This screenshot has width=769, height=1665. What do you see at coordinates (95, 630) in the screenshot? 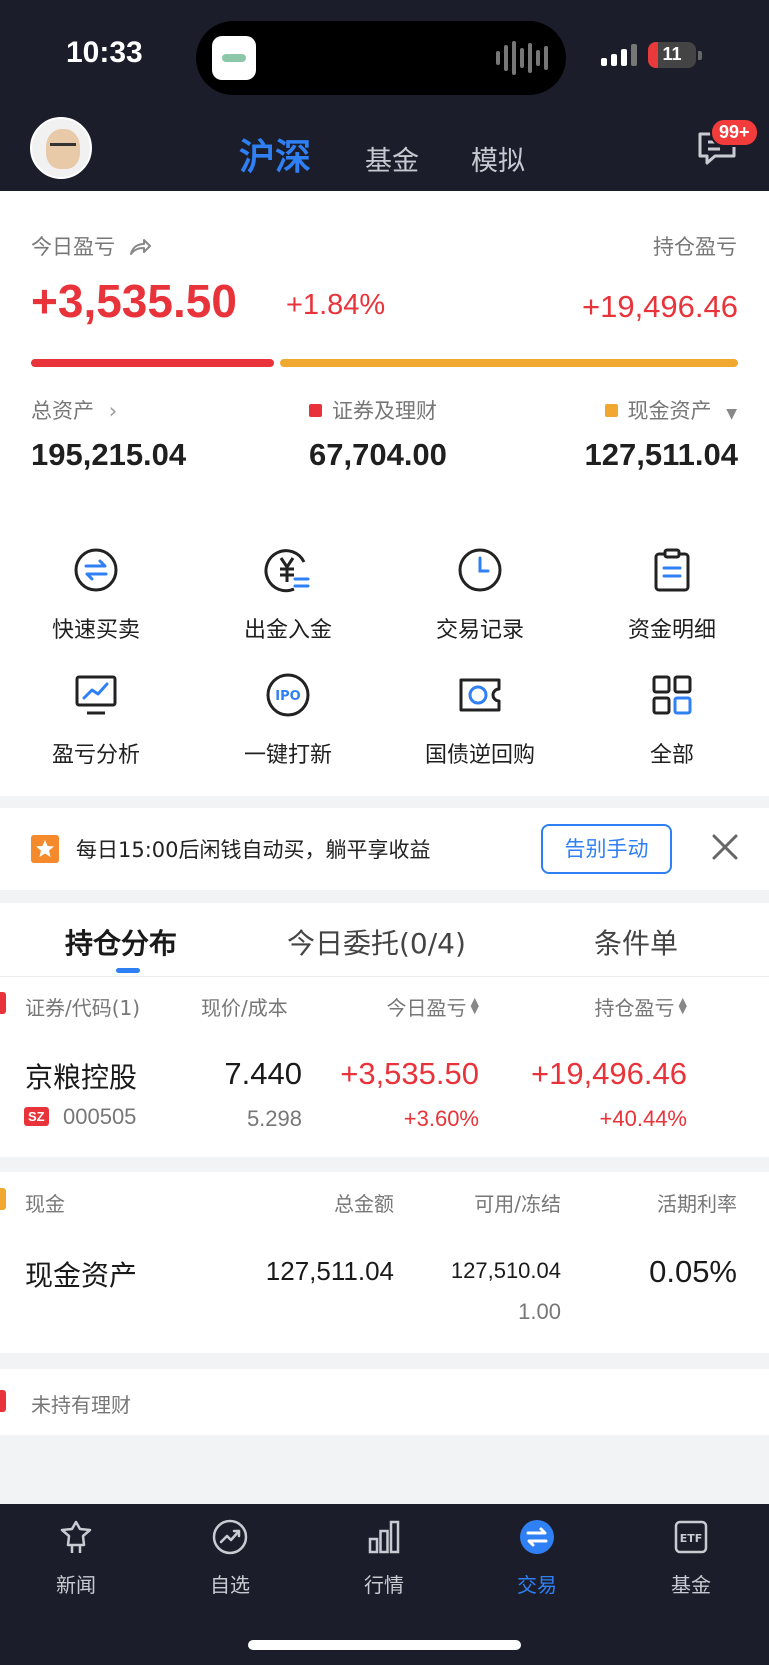
I see `grid-label: 快速买卖` at bounding box center [95, 630].